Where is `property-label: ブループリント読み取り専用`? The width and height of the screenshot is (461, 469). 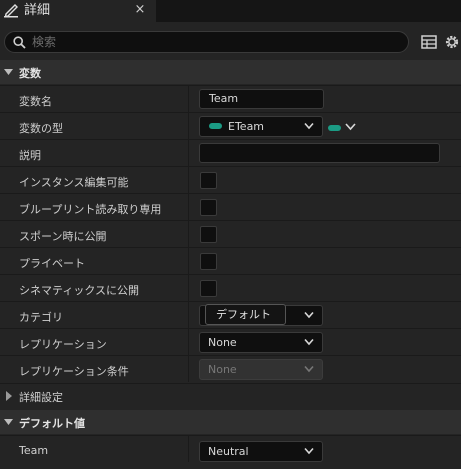 property-label: ブループリント読み取り専用 is located at coordinates (90, 209).